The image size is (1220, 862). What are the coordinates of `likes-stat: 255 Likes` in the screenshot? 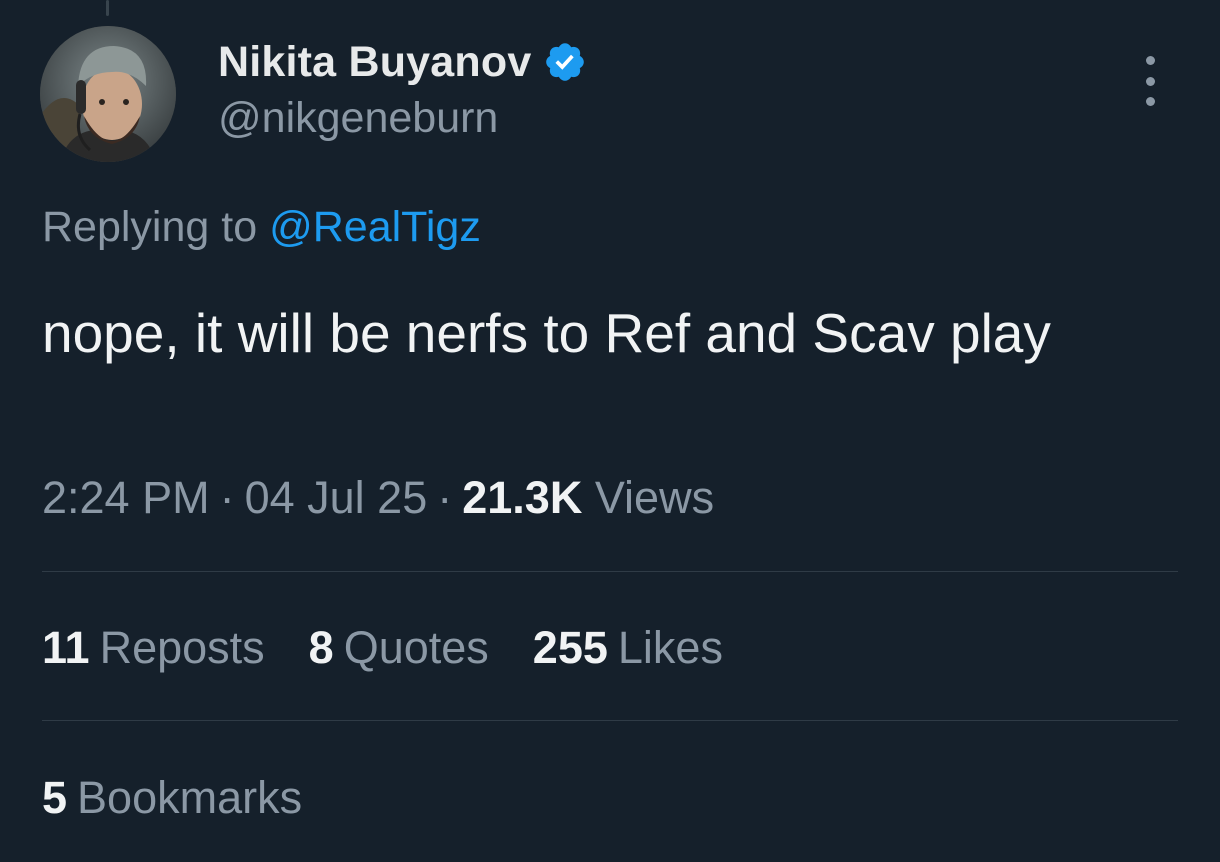 It's located at (628, 648).